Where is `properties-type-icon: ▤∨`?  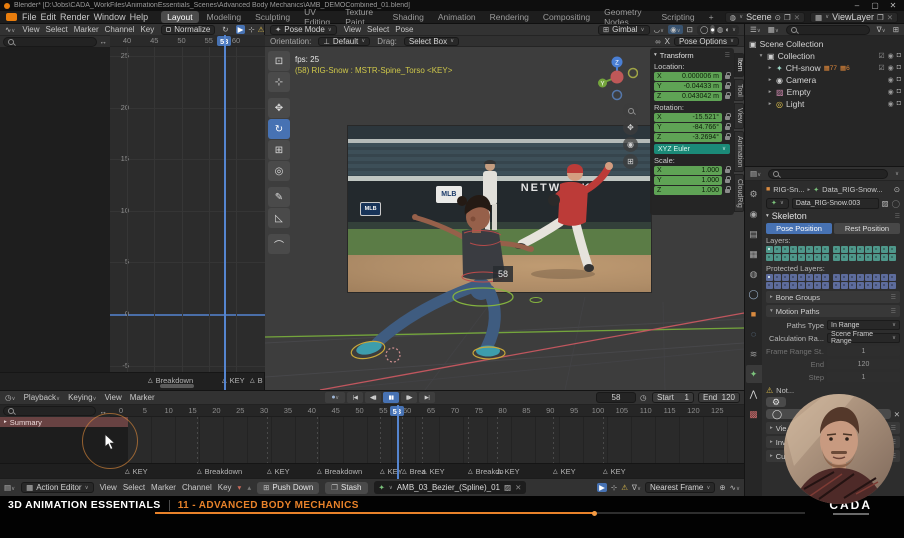
properties-type-icon: ▤∨ is located at coordinates (755, 173).